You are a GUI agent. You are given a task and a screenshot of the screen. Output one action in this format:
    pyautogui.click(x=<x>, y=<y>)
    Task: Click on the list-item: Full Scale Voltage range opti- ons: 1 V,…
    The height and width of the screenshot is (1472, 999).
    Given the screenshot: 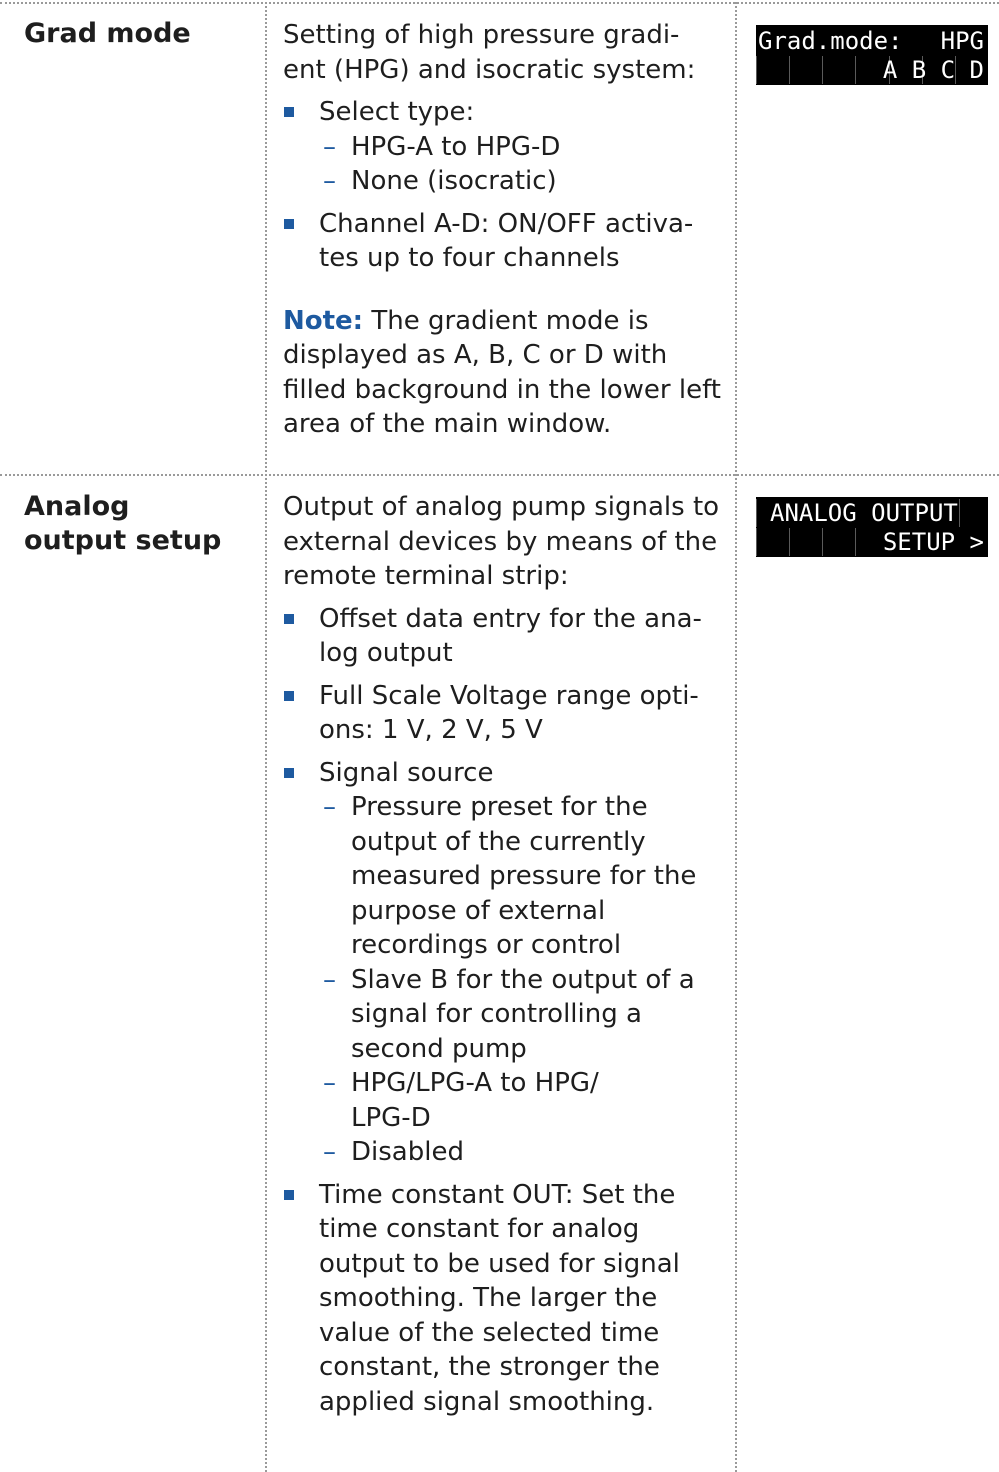 What is the action you would take?
    pyautogui.click(x=504, y=713)
    